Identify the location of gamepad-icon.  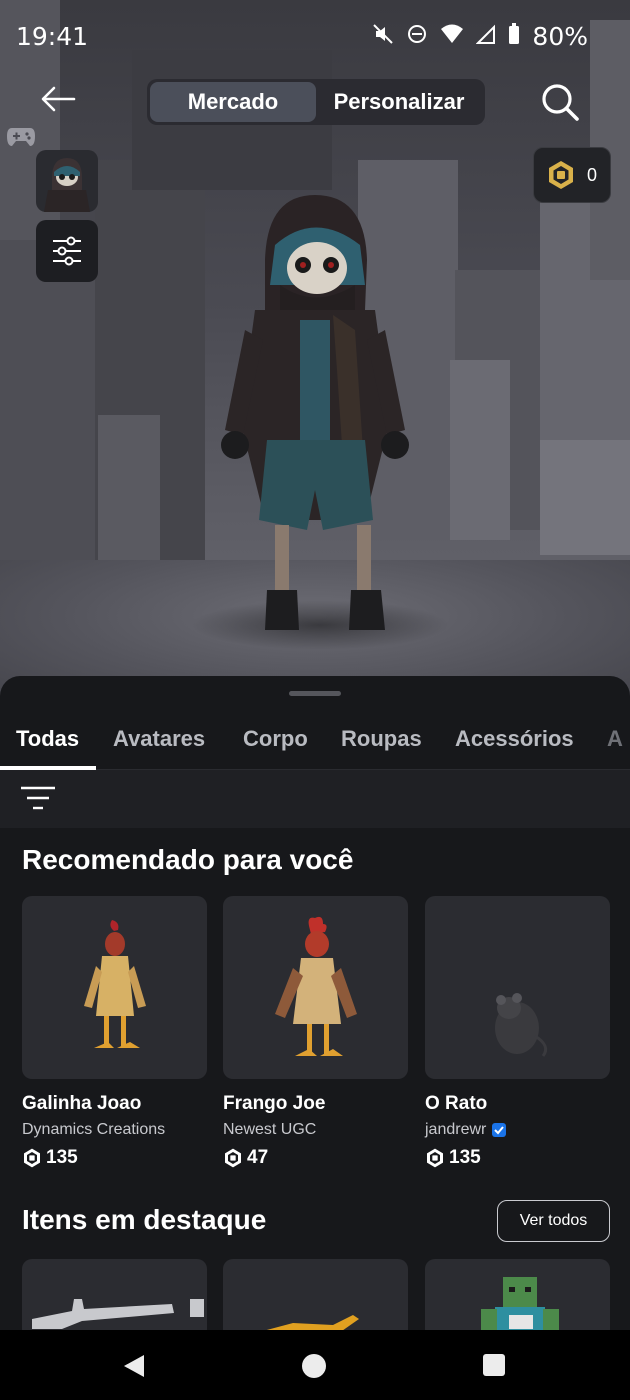
(21, 137).